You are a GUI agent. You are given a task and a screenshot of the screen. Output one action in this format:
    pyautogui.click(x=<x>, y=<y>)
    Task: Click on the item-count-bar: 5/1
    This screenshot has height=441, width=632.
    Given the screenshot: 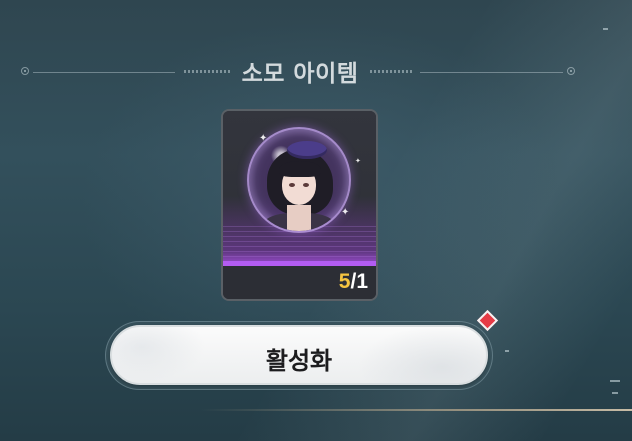 What is the action you would take?
    pyautogui.click(x=299, y=282)
    